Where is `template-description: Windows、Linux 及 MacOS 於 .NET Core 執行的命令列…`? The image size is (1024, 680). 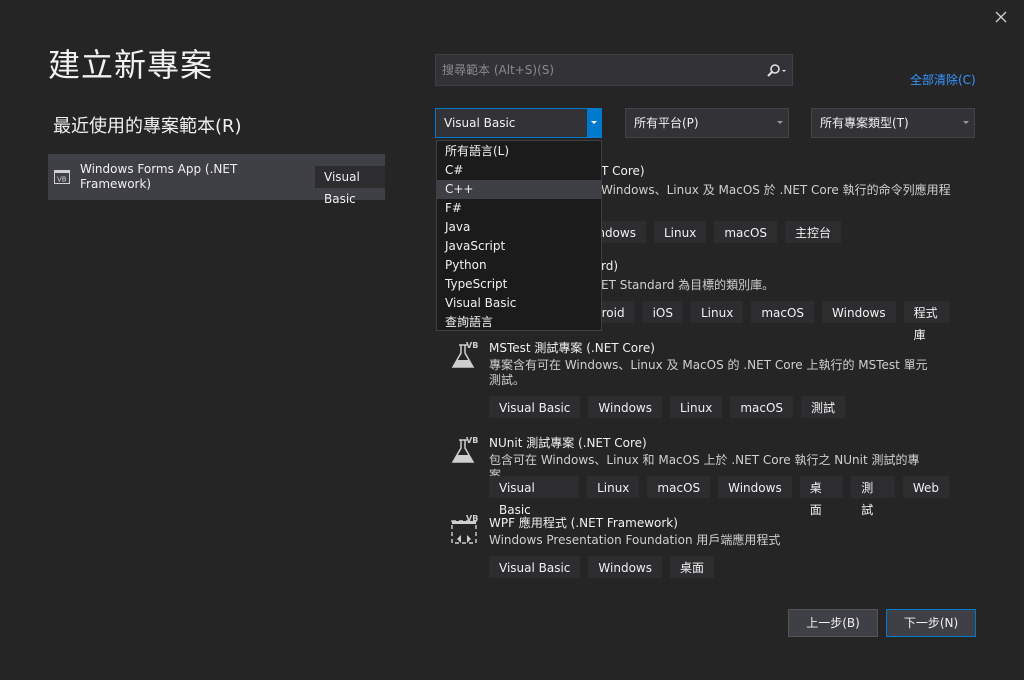
template-description: Windows、Linux 及 MacOS 於 .NET Core 執行的命令列… is located at coordinates (776, 190).